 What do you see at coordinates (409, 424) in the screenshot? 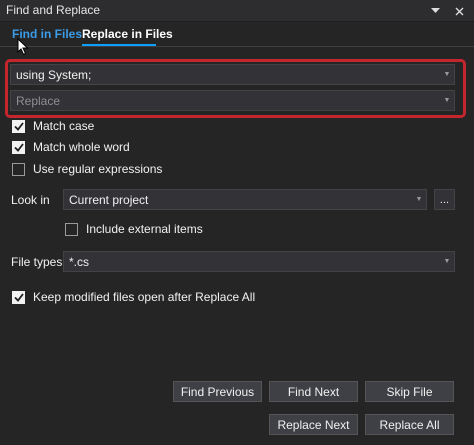
I see `replace-all-button: Replace All` at bounding box center [409, 424].